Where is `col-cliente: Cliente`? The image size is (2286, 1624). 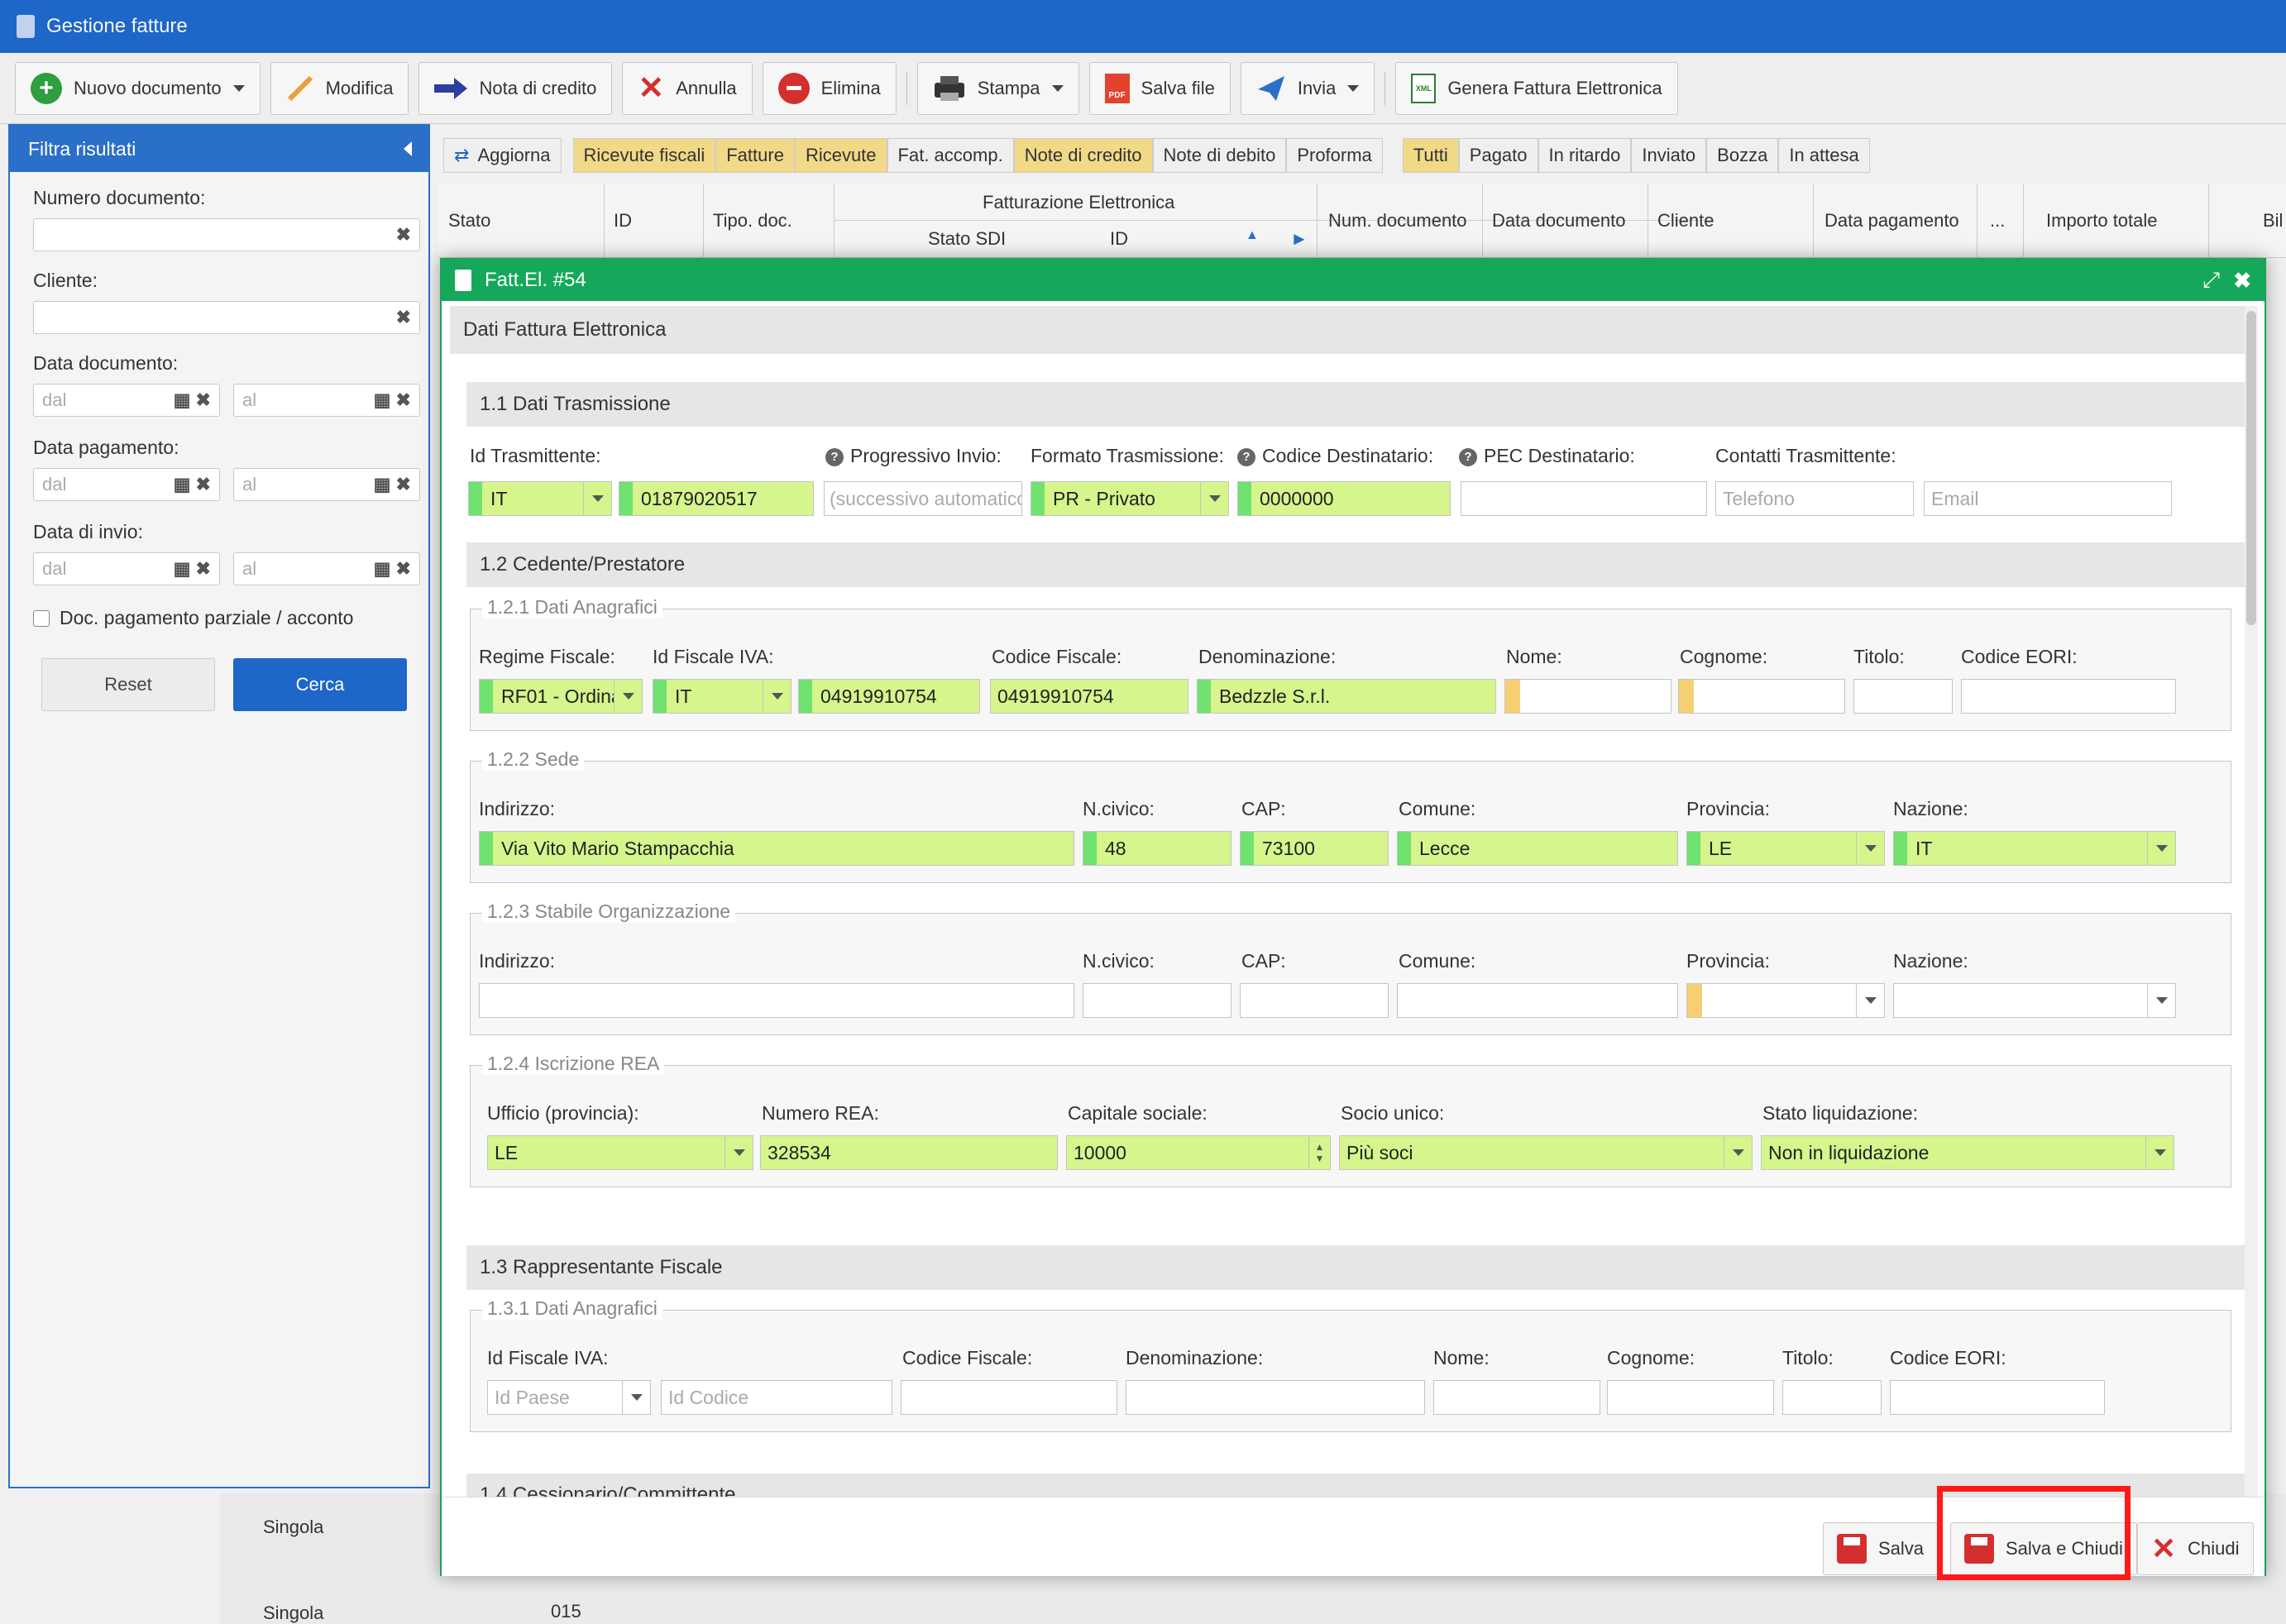 col-cliente: Cliente is located at coordinates (1685, 221).